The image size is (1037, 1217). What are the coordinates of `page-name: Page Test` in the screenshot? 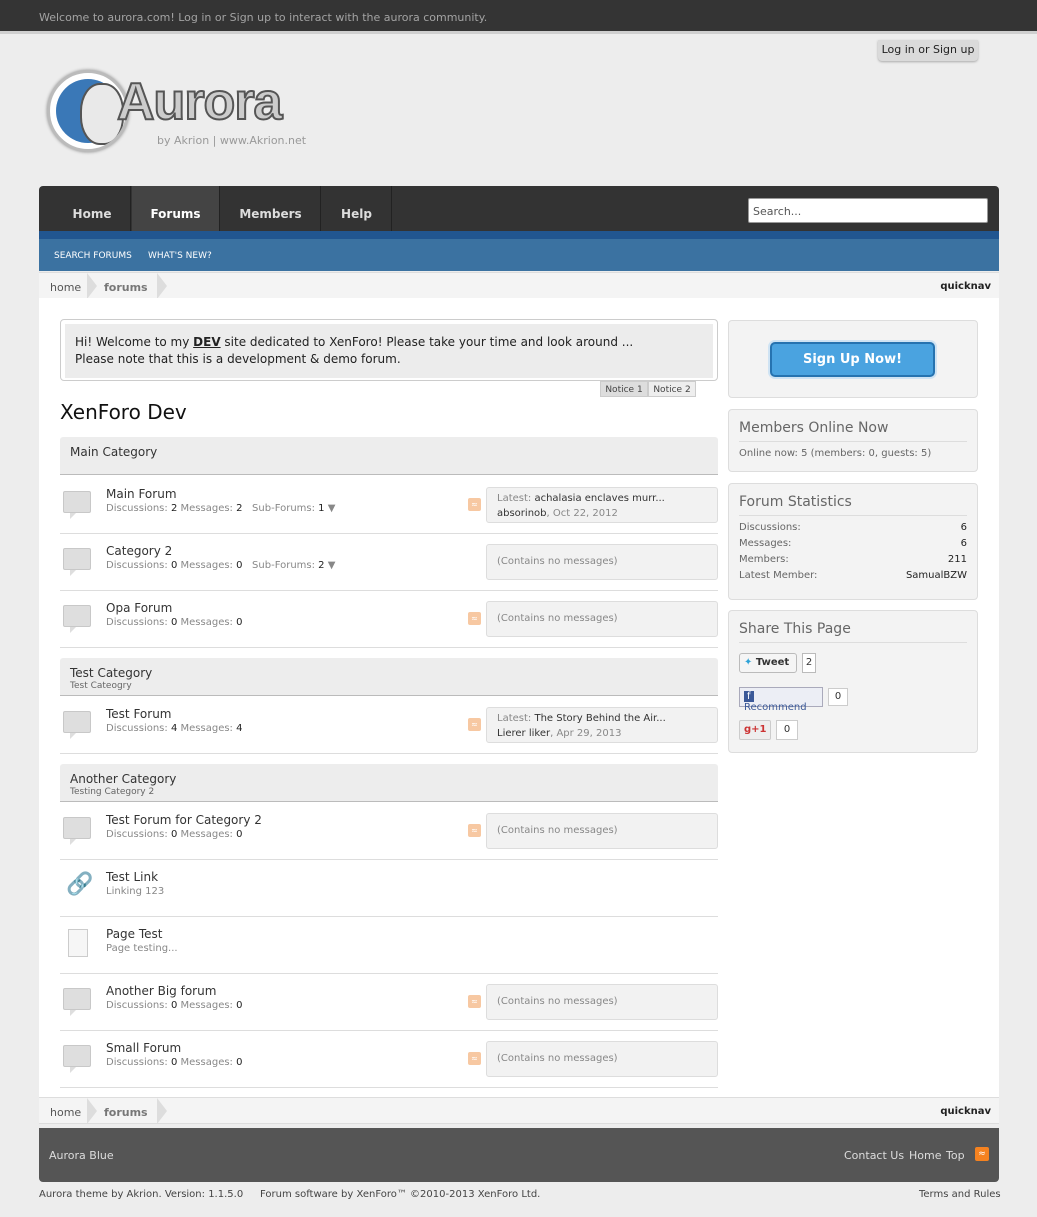 It's located at (134, 934).